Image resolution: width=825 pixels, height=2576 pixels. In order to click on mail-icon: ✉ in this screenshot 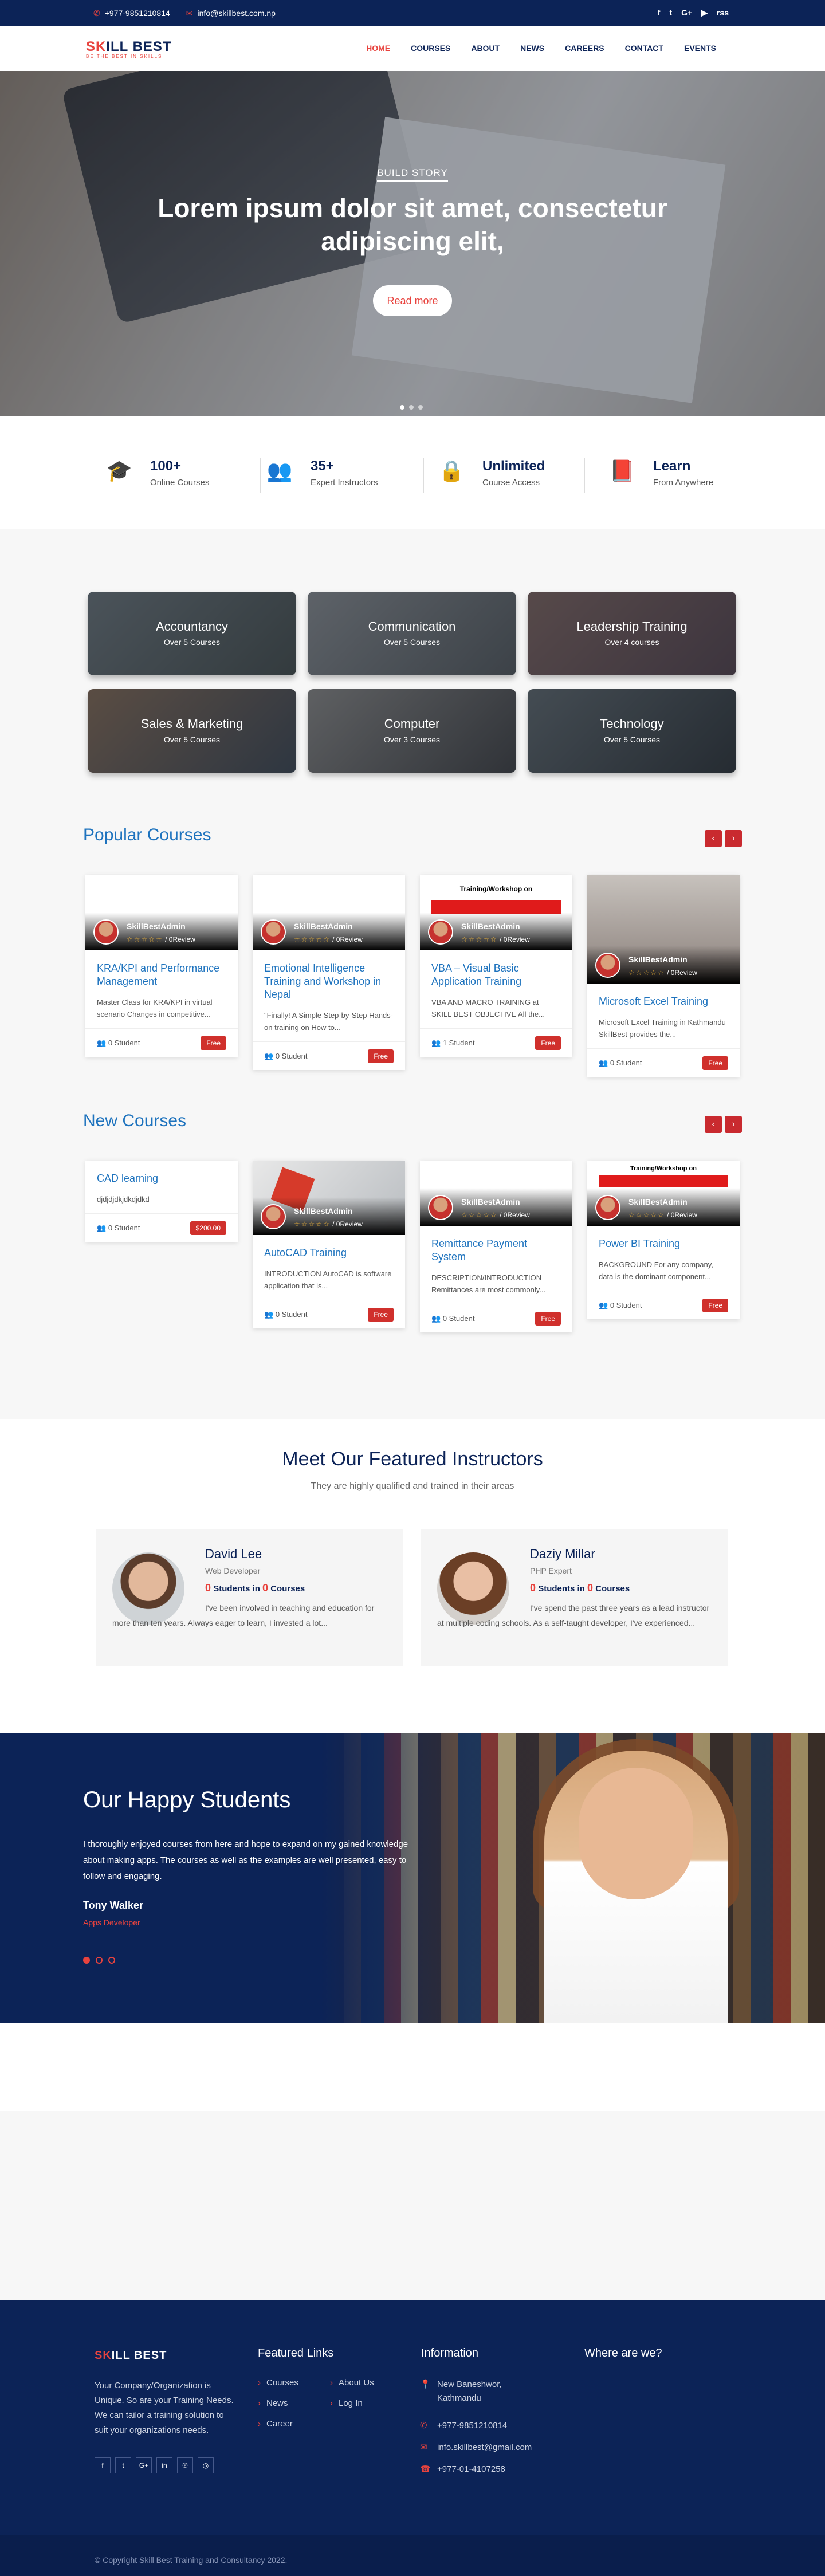, I will do `click(189, 13)`.